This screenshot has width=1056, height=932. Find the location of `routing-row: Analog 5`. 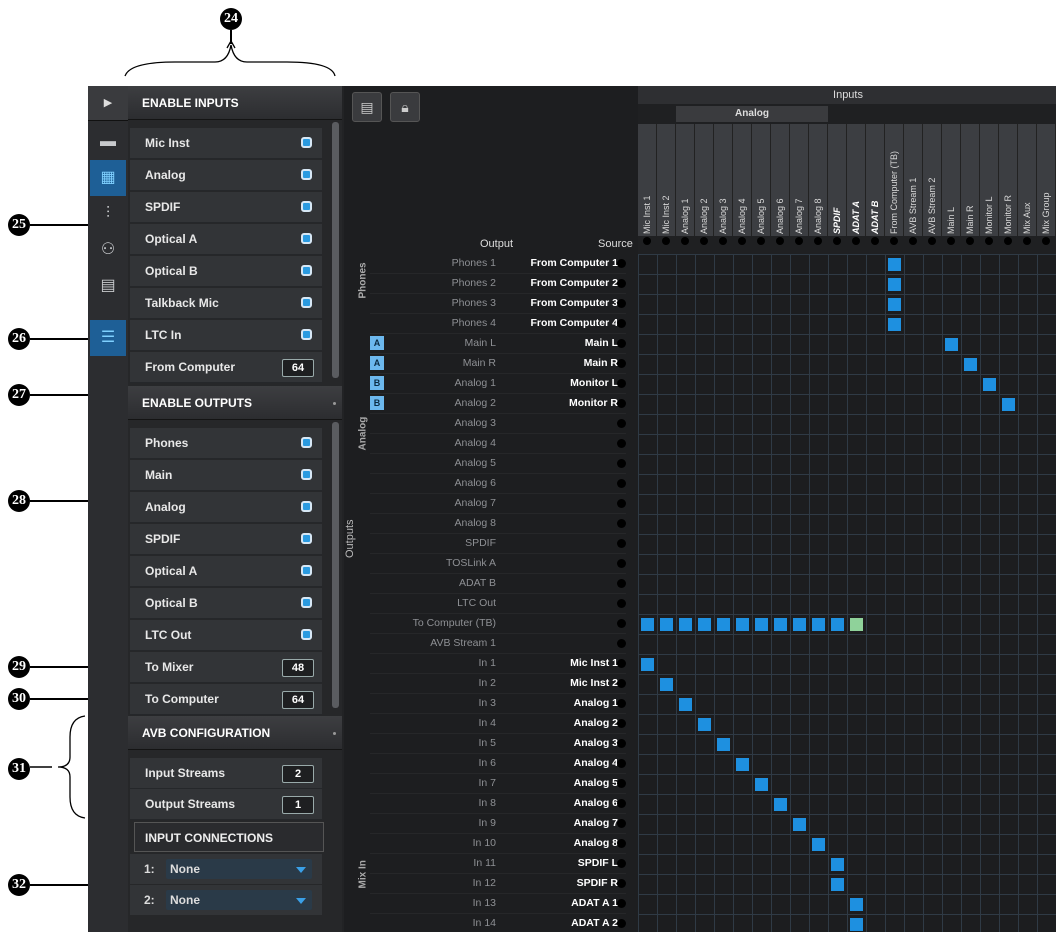

routing-row: Analog 5 is located at coordinates (498, 464).